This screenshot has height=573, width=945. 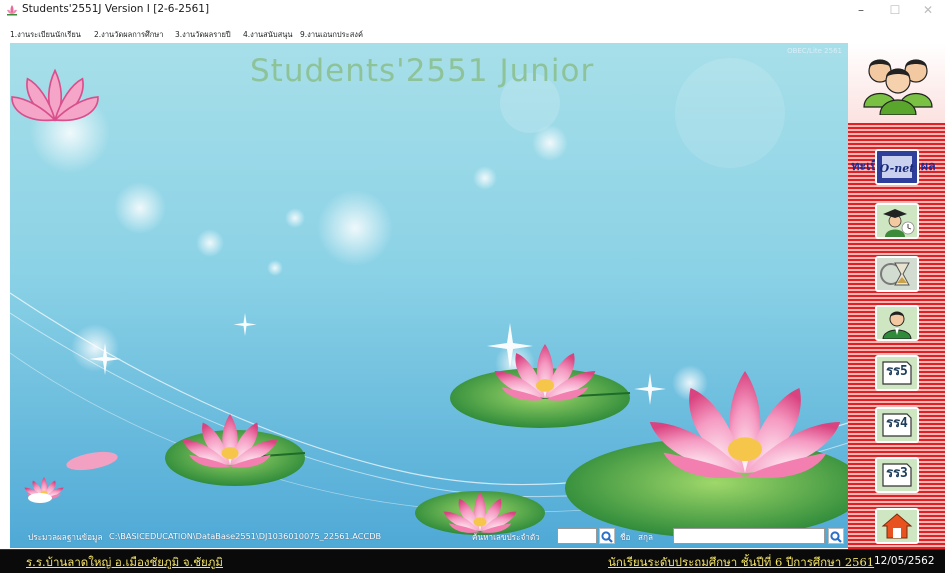 I want to click on teacher-icon, so click(x=897, y=323).